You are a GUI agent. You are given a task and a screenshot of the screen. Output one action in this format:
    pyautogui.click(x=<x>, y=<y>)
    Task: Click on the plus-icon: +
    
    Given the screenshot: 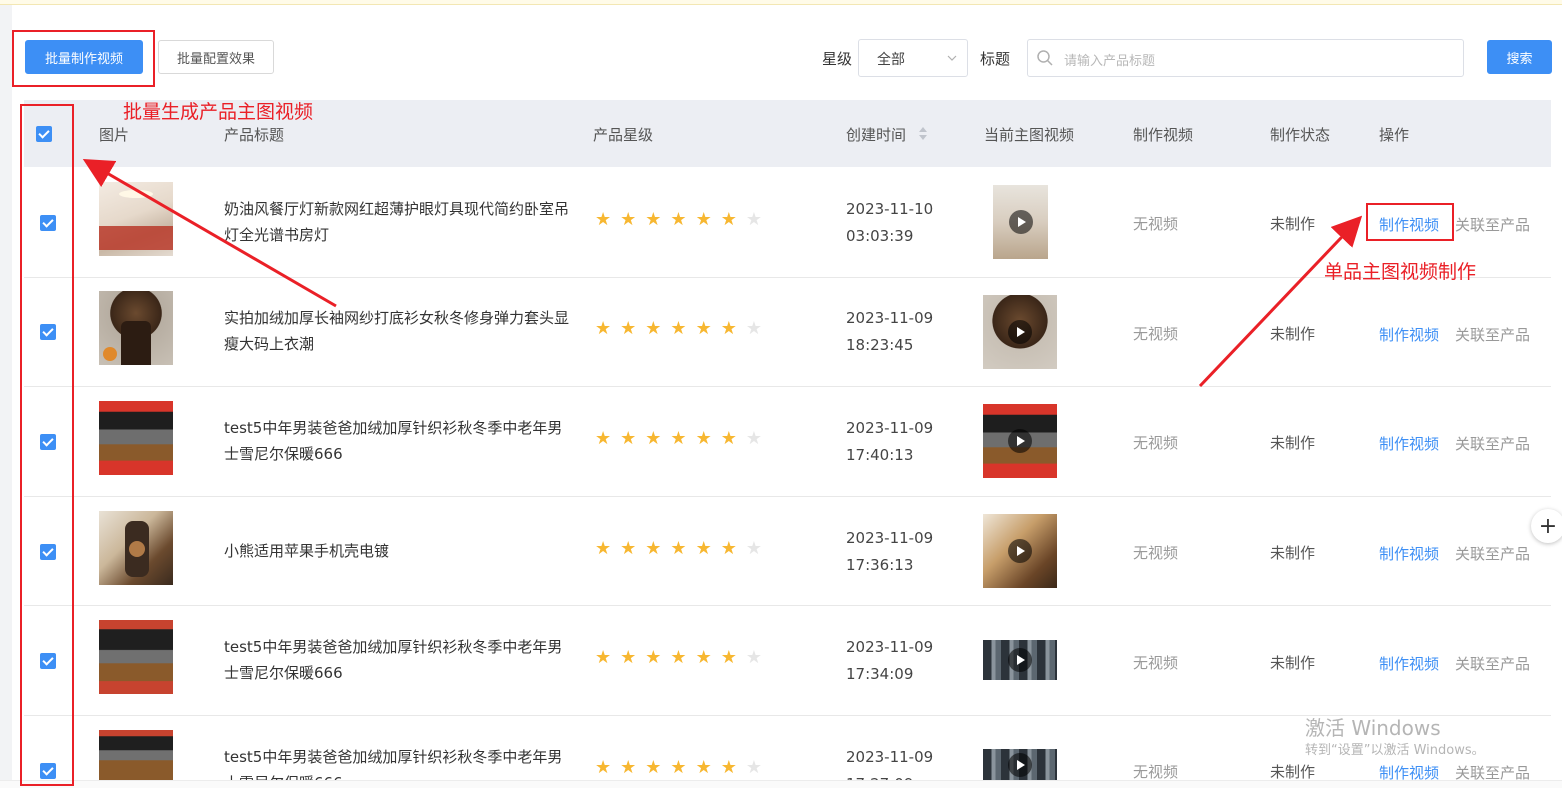 What is the action you would take?
    pyautogui.click(x=1546, y=526)
    